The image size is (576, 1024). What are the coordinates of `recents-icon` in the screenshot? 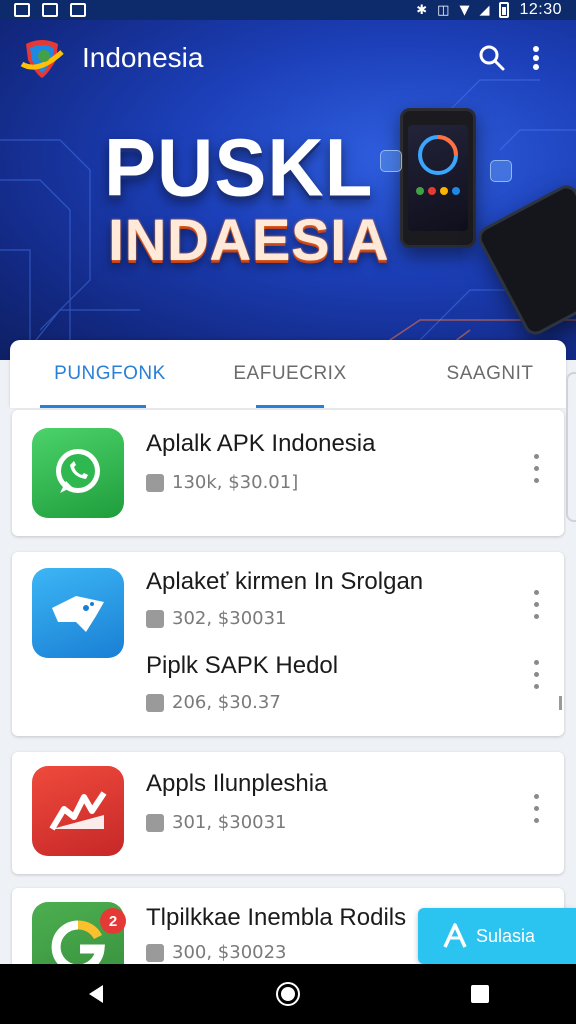 It's located at (480, 994).